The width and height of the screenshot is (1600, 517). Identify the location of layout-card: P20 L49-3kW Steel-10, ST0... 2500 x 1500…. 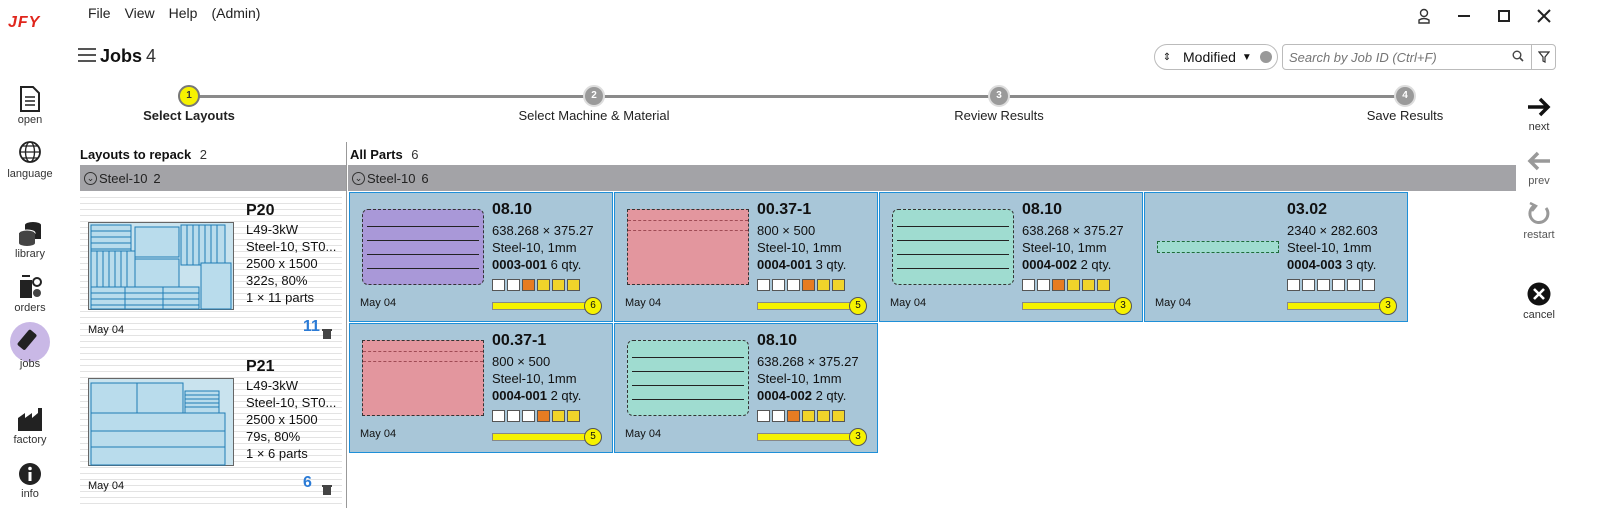
(211, 270).